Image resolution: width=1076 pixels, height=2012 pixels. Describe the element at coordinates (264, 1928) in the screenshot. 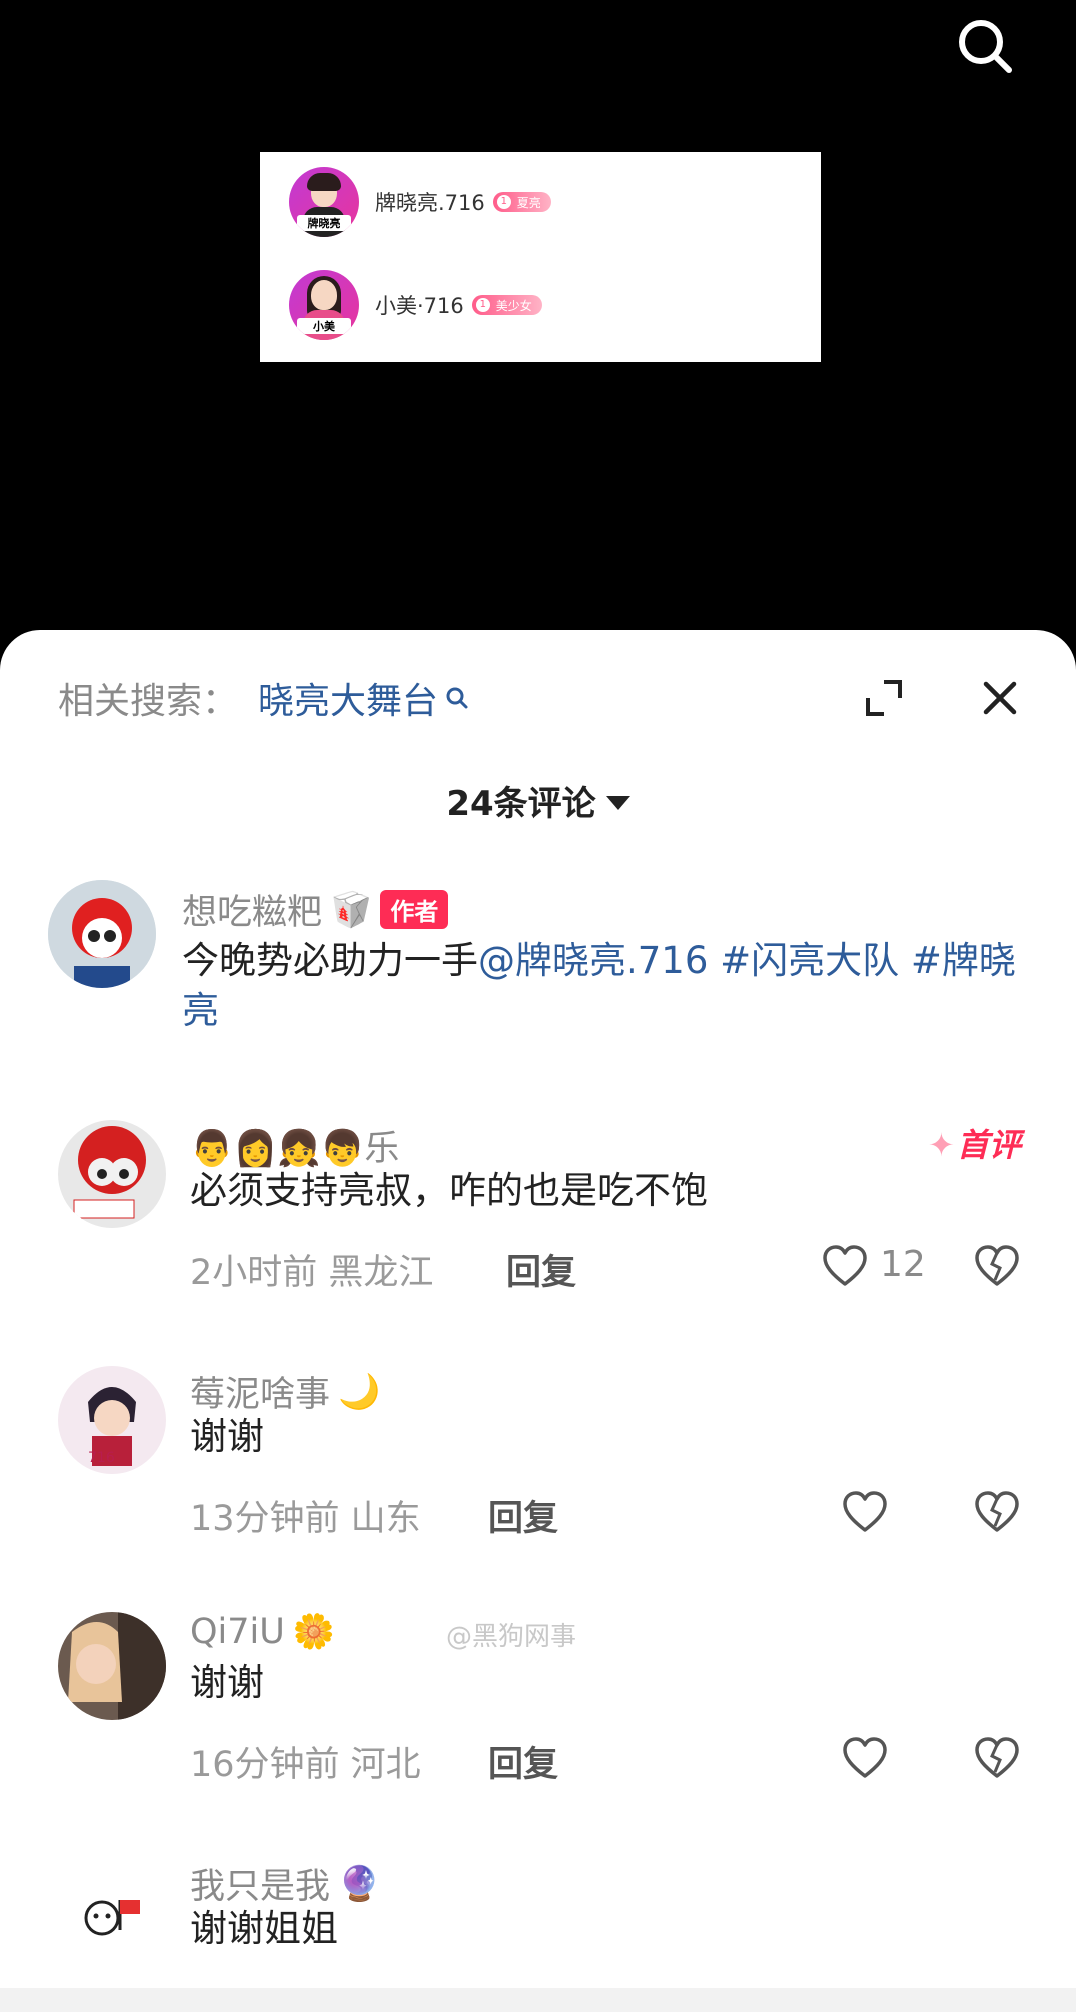

I see `comment-text: 谢谢姐姐` at that location.